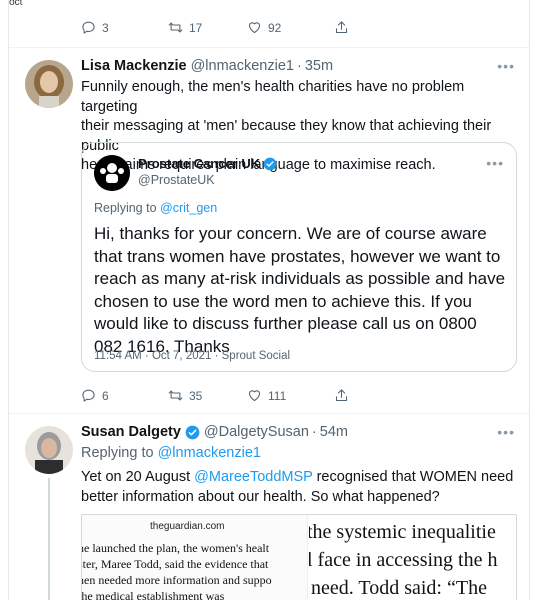  Describe the element at coordinates (185, 27) in the screenshot. I see `retweet-button: 17` at that location.